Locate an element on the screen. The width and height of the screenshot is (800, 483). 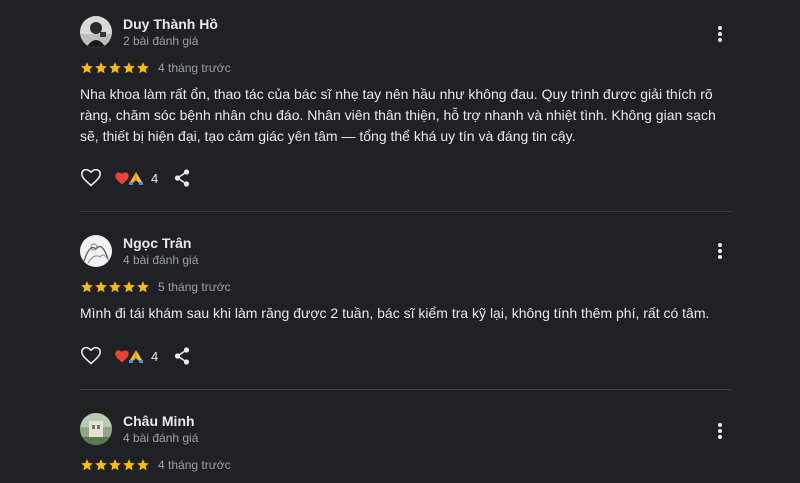
author-review-count: 2 bài đánh giá is located at coordinates (160, 41).